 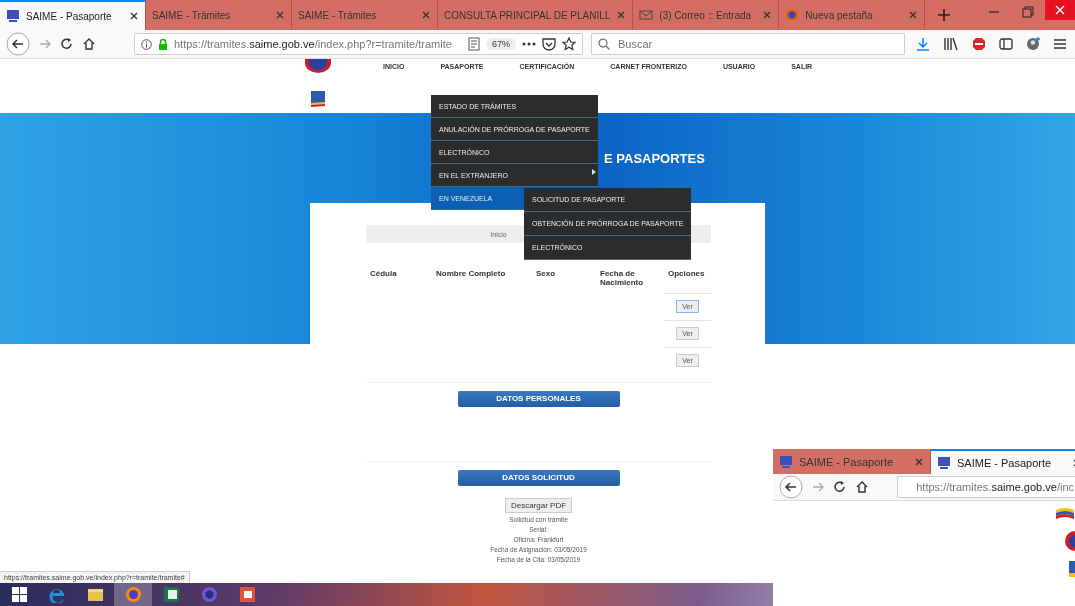 I want to click on column-header: Cédula, so click(x=383, y=274).